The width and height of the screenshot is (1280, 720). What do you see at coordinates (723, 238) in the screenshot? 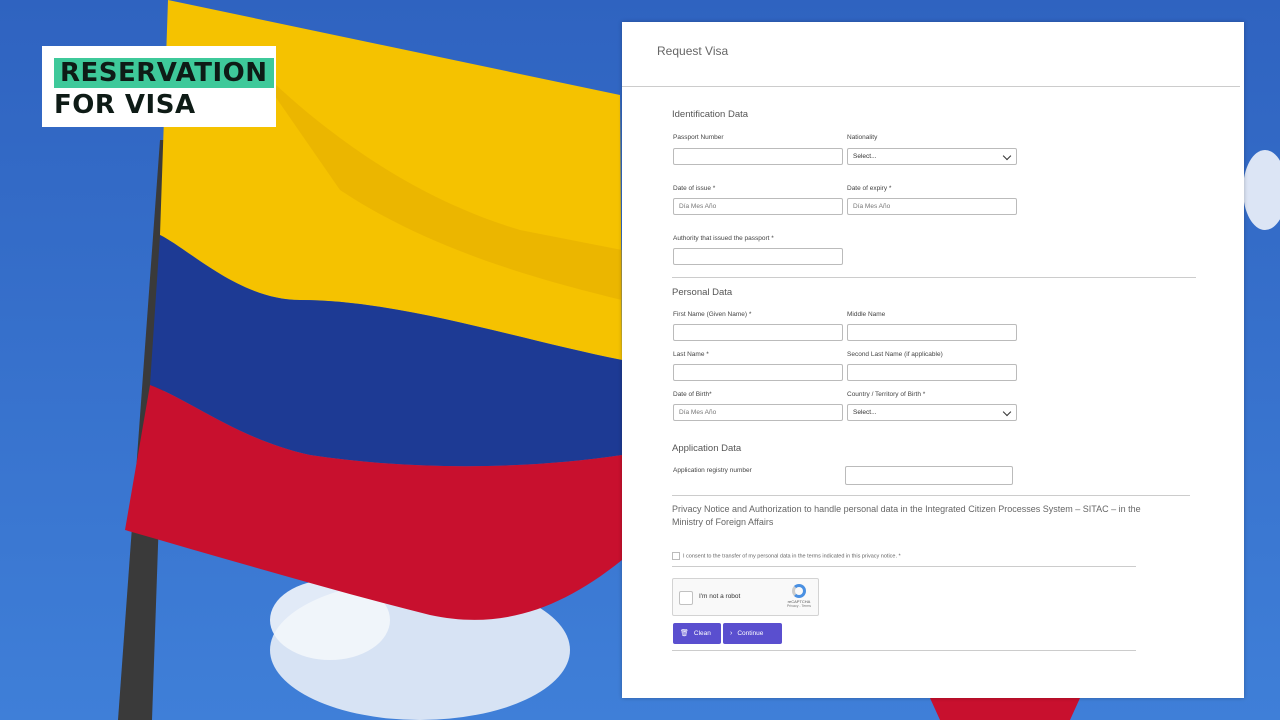
I see `authority-label: Authority that issued the passport *` at bounding box center [723, 238].